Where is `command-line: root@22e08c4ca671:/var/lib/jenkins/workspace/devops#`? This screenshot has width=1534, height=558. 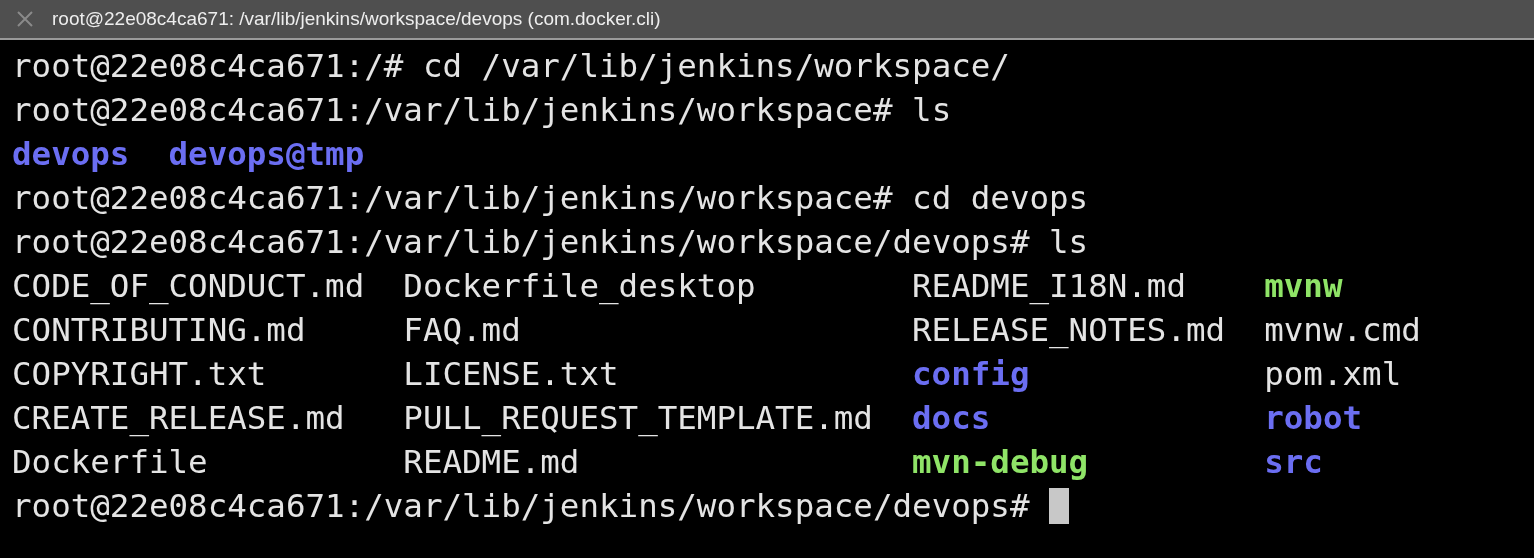
command-line: root@22e08c4ca671:/var/lib/jenkins/workspace/devops# is located at coordinates (521, 506).